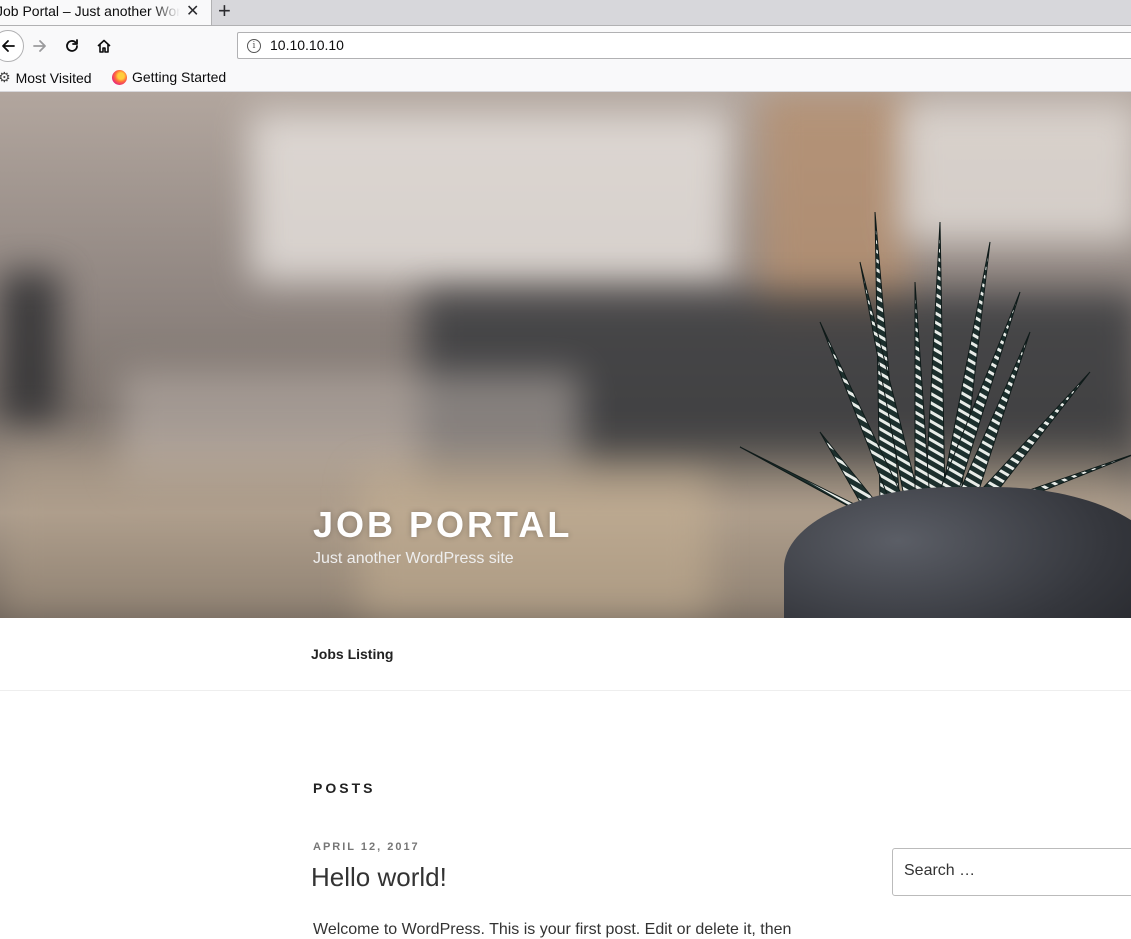 The width and height of the screenshot is (1131, 939). Describe the element at coordinates (30, 347) in the screenshot. I see `dark-object` at that location.